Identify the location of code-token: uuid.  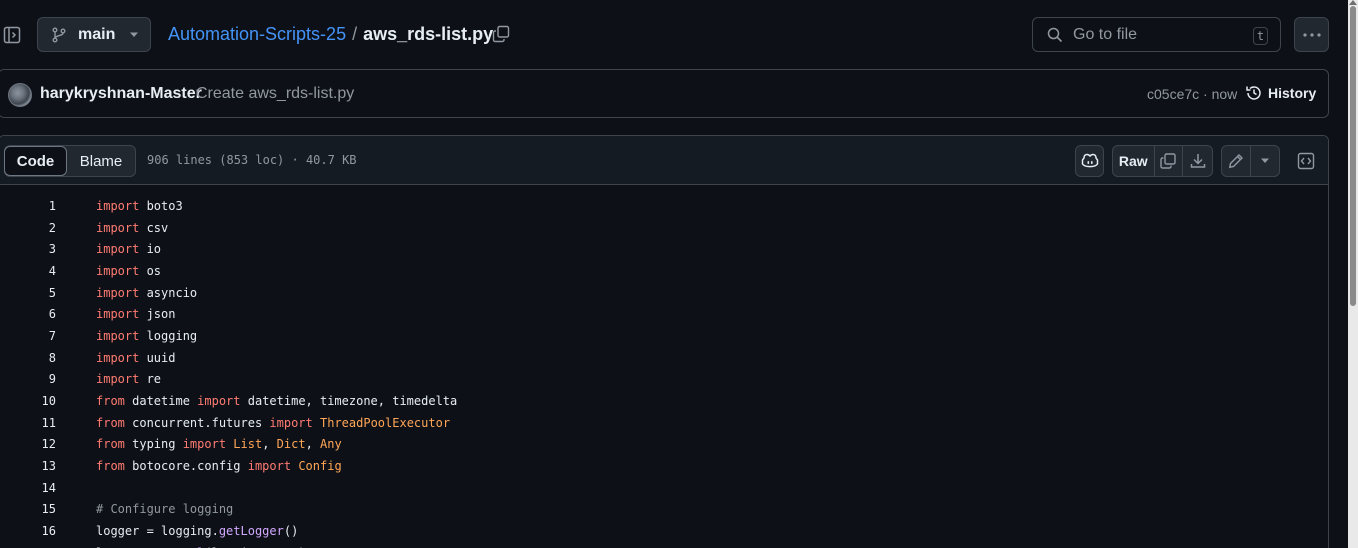
(157, 357).